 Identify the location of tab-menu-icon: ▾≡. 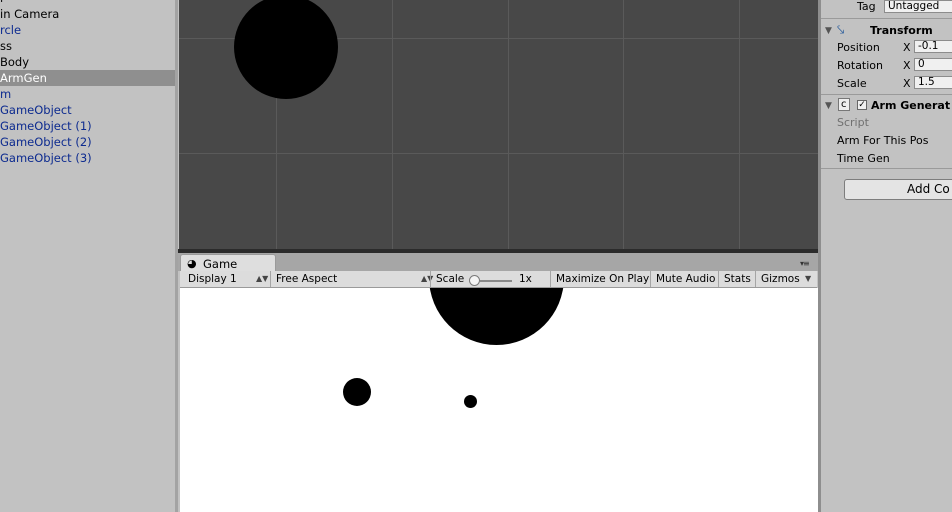
(805, 263).